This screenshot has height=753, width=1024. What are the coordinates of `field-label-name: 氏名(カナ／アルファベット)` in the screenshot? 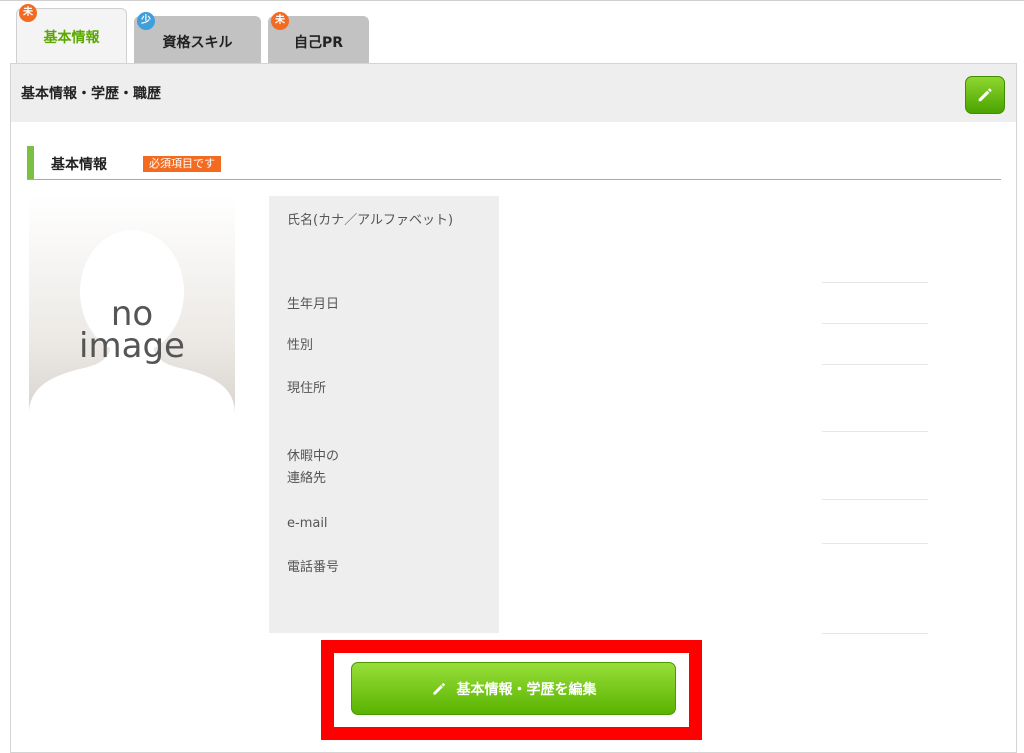 It's located at (370, 220).